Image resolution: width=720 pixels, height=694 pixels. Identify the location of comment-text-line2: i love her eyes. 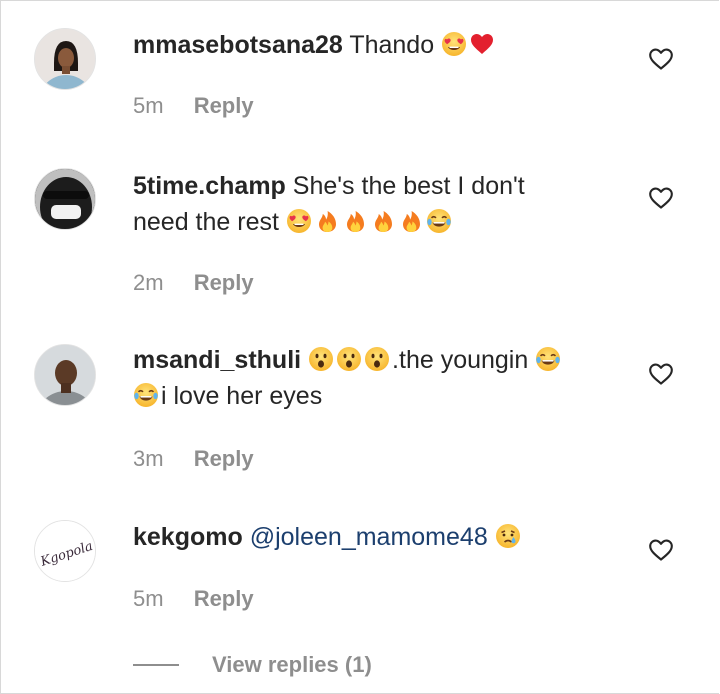
(242, 396).